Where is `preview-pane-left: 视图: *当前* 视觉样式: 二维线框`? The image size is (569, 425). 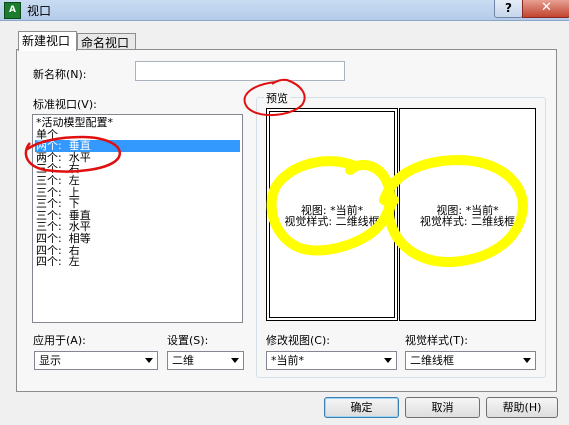 preview-pane-left: 视图: *当前* 视觉样式: 二维线框 is located at coordinates (332, 214).